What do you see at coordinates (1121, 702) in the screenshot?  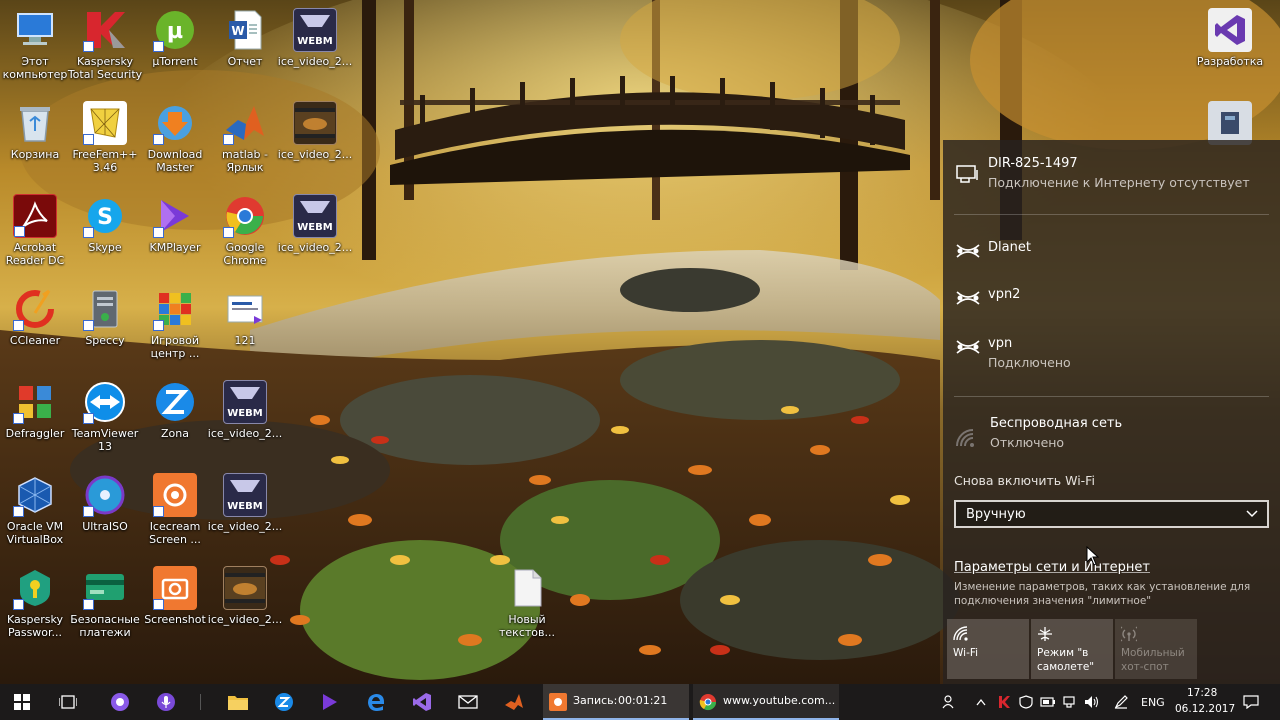 I see `pen-workspace-button` at bounding box center [1121, 702].